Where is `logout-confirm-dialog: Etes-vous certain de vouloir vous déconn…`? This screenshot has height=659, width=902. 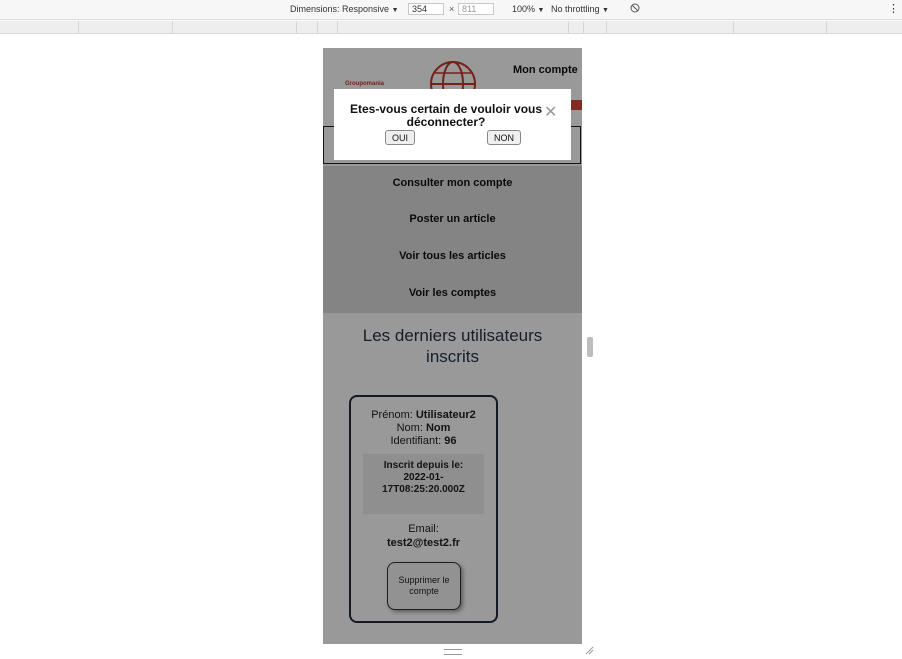
logout-confirm-dialog: Etes-vous certain de vouloir vous déconn… is located at coordinates (452, 124).